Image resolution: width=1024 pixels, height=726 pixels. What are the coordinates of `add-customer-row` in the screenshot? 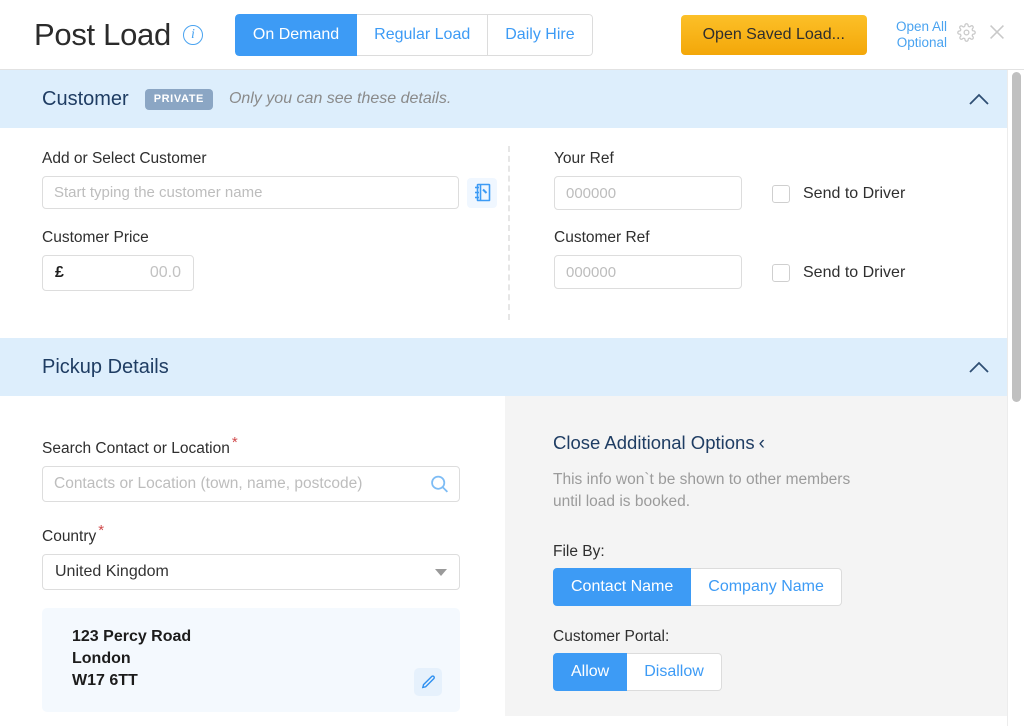 It's located at (275, 192).